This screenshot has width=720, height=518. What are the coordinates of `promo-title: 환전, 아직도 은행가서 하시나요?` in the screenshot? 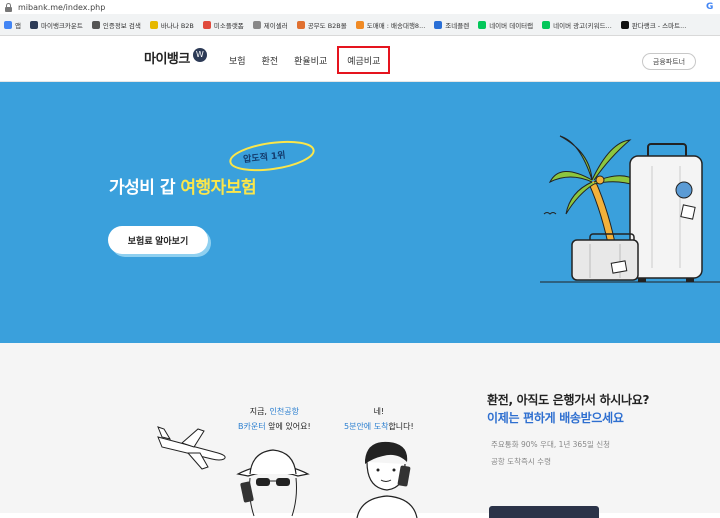 It's located at (568, 400).